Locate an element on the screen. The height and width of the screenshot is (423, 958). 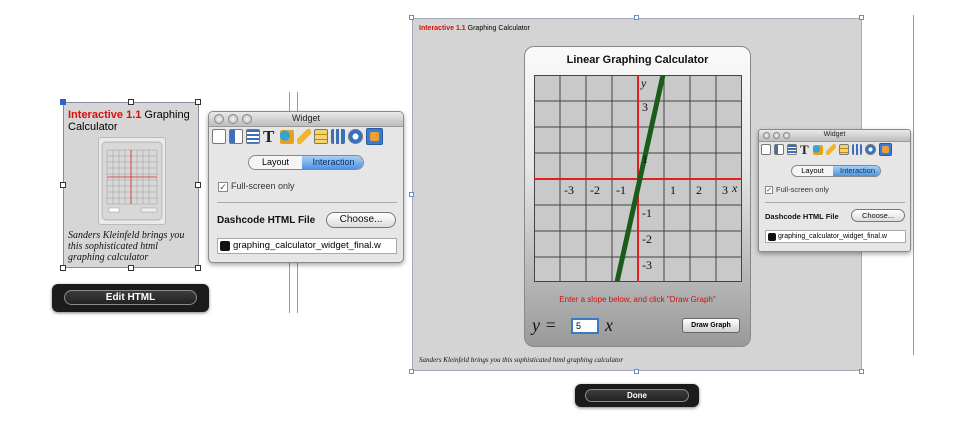
y-tick-label: 1 is located at coordinates (645, 159).